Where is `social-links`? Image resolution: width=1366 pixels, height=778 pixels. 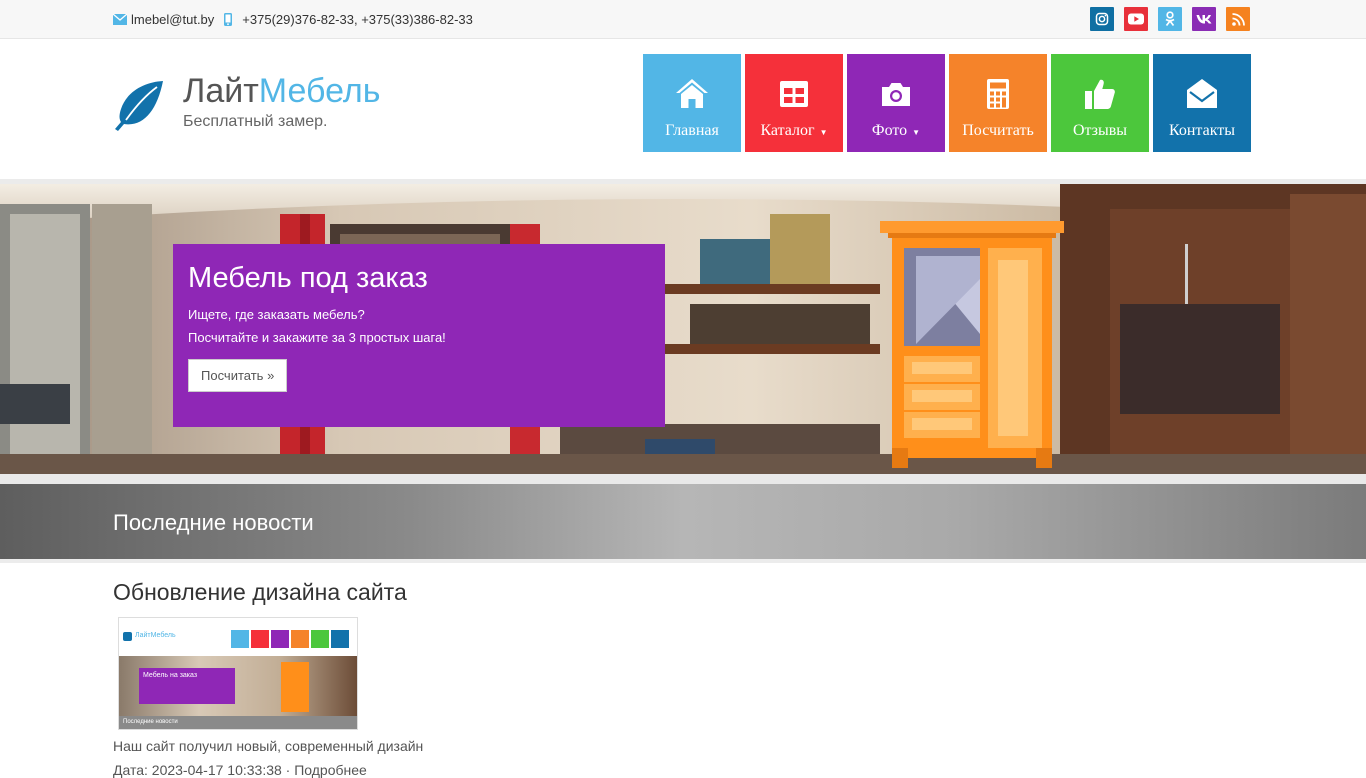
social-links is located at coordinates (1170, 19).